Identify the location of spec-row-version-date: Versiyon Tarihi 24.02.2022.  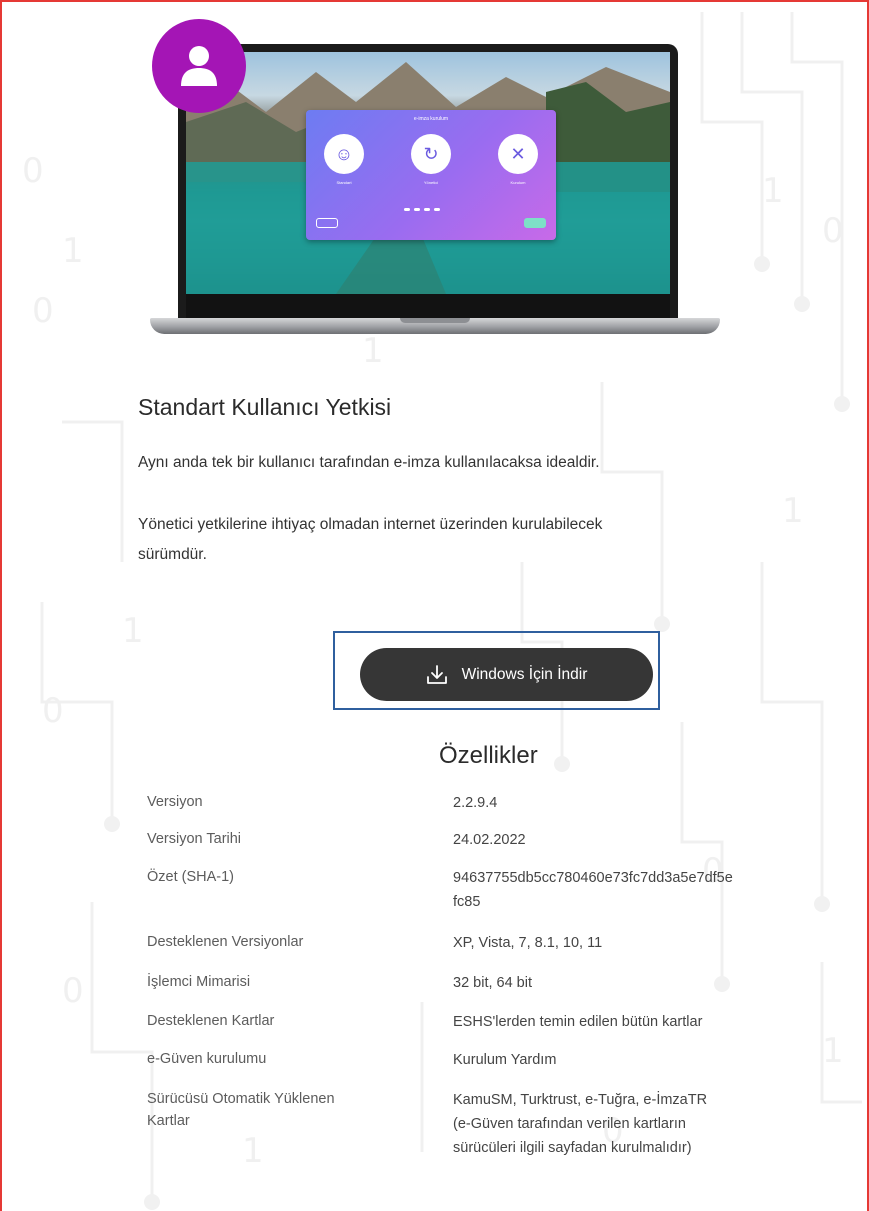
(507, 840).